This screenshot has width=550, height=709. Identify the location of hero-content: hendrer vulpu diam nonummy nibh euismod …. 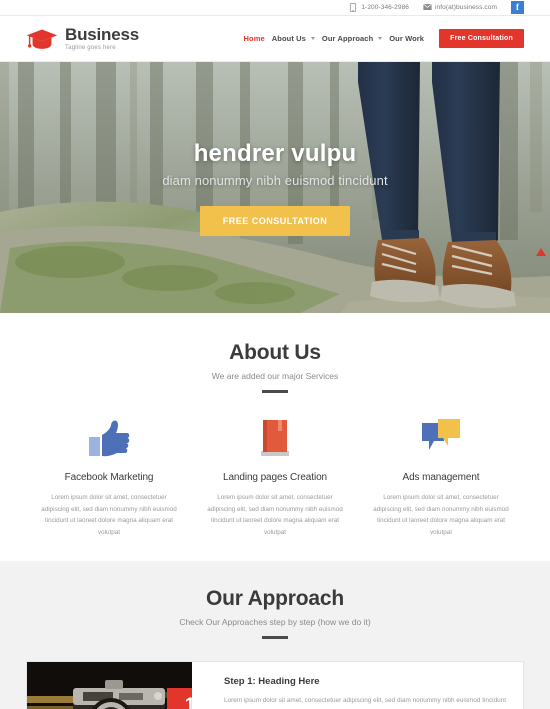
(275, 188).